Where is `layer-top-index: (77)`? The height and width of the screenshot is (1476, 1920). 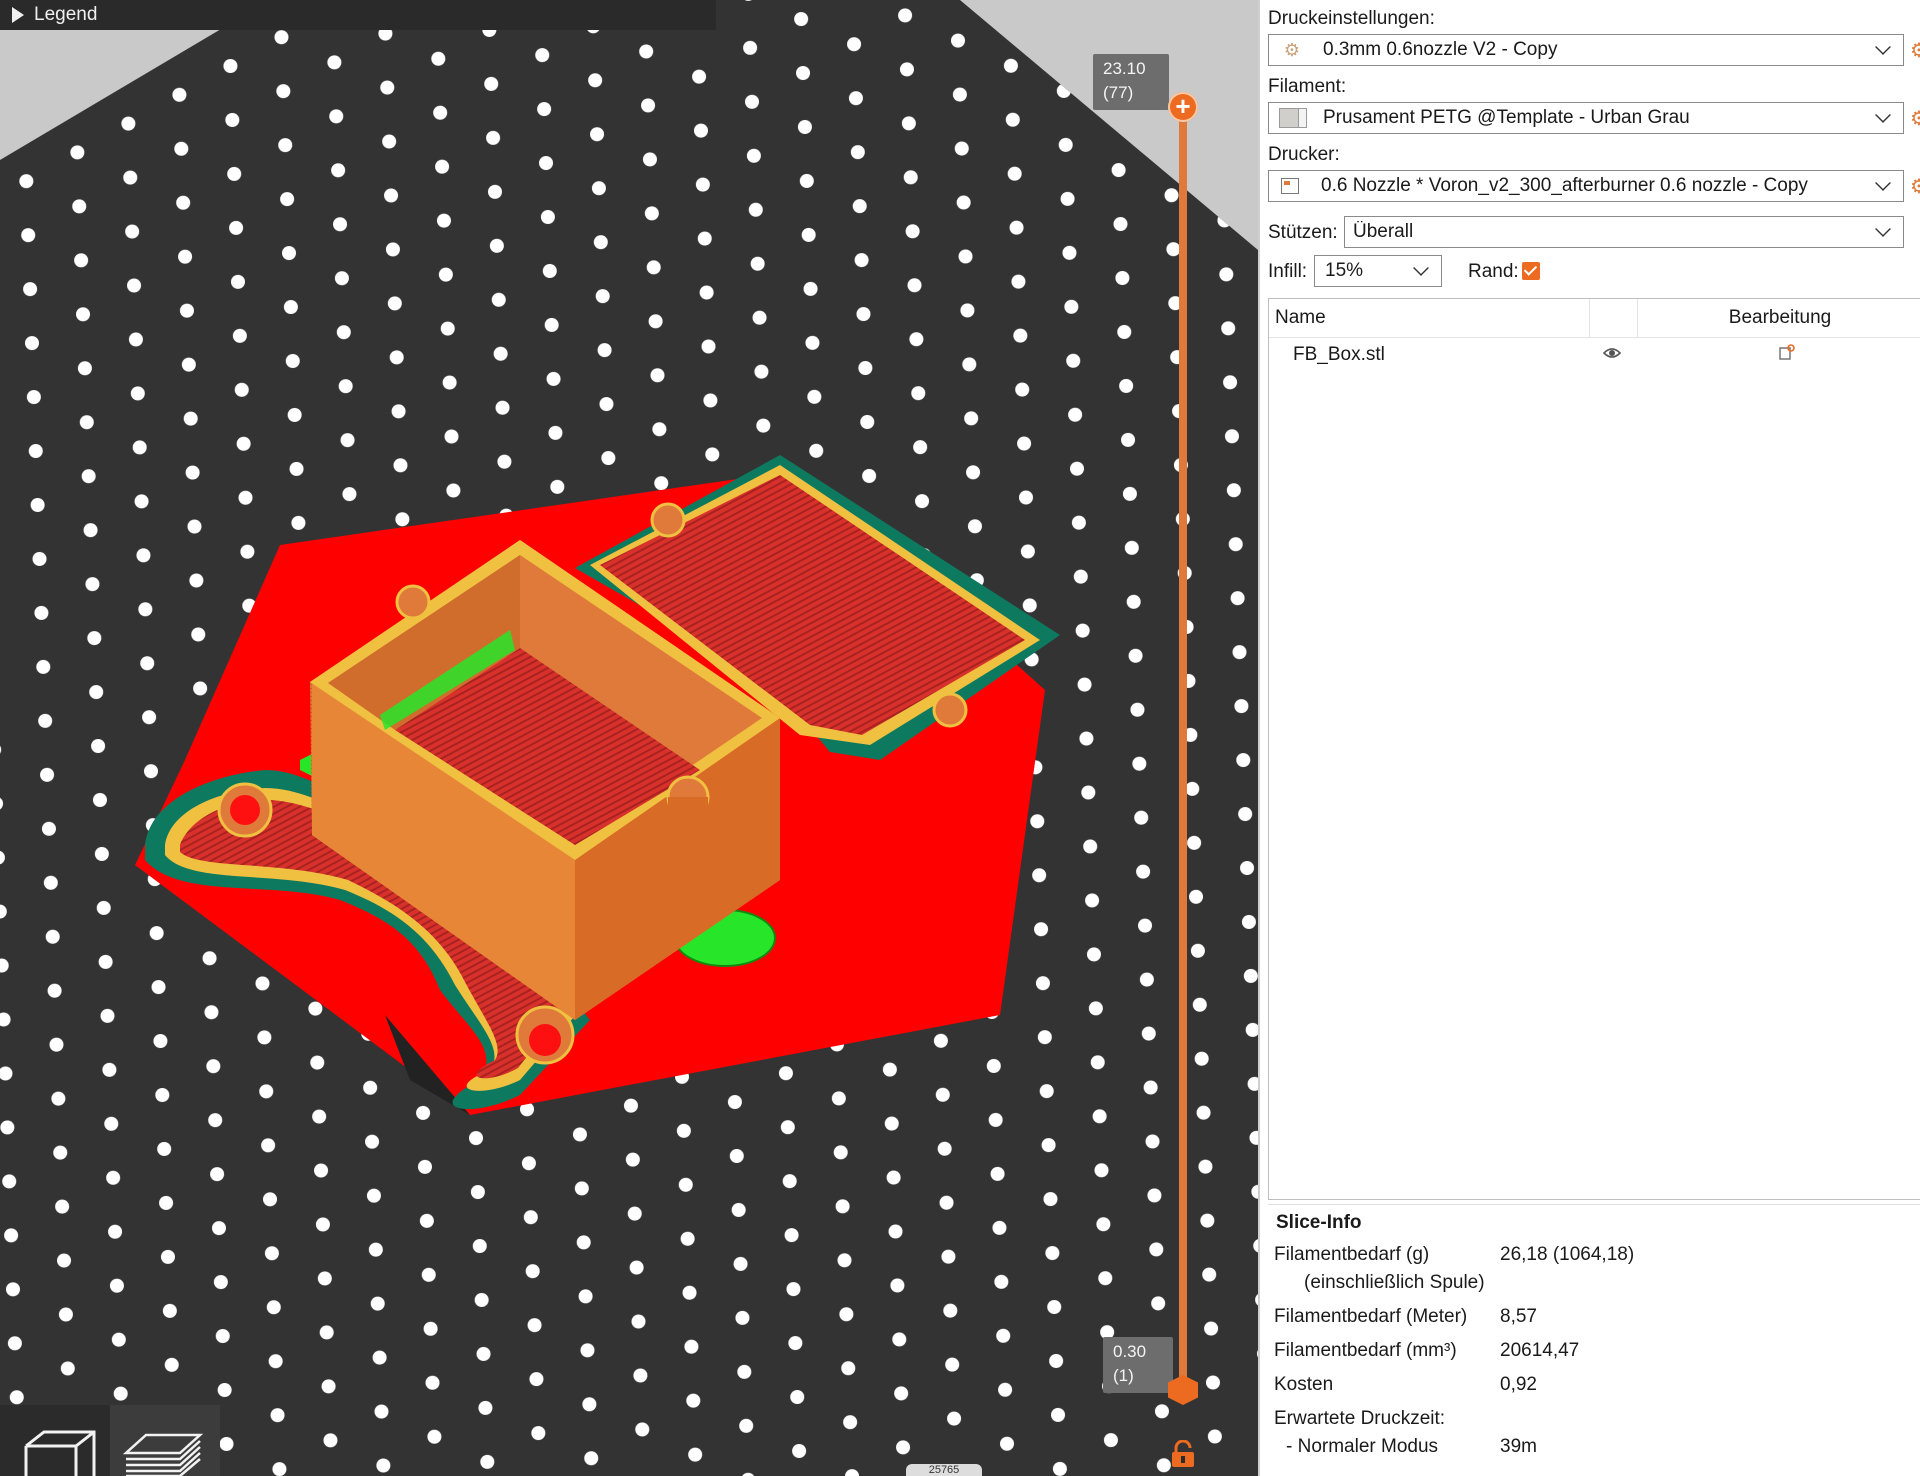
layer-top-index: (77) is located at coordinates (1118, 92).